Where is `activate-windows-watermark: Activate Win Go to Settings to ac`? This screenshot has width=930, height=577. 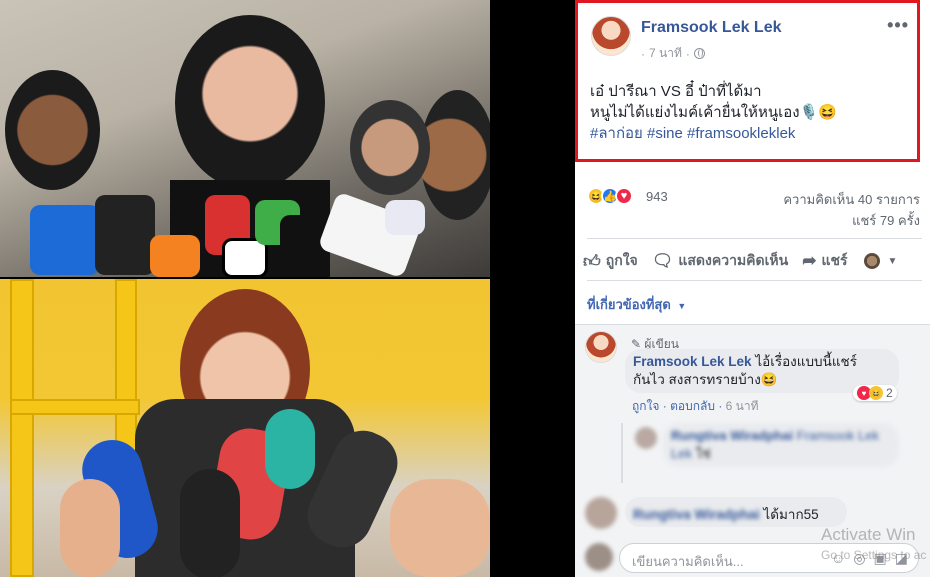
activate-windows-watermark: Activate Win Go to Settings to ac is located at coordinates (873, 545).